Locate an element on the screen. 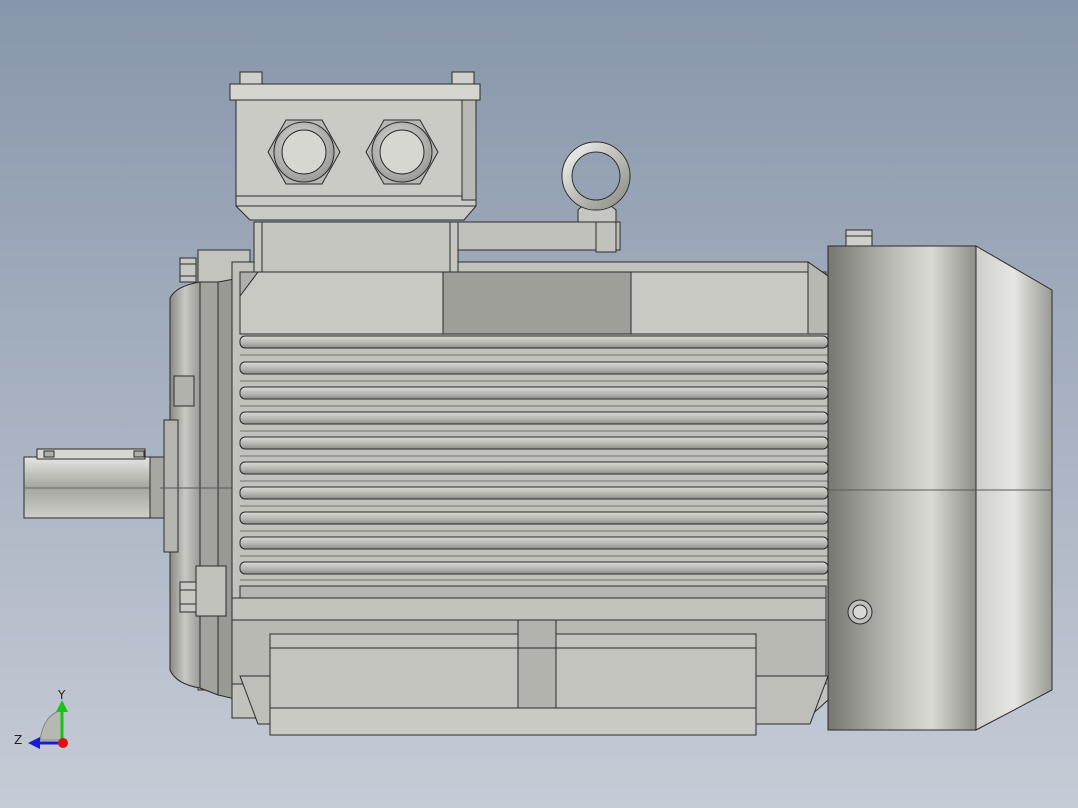 The height and width of the screenshot is (808, 1078). z-axis-label: Z is located at coordinates (18, 740).